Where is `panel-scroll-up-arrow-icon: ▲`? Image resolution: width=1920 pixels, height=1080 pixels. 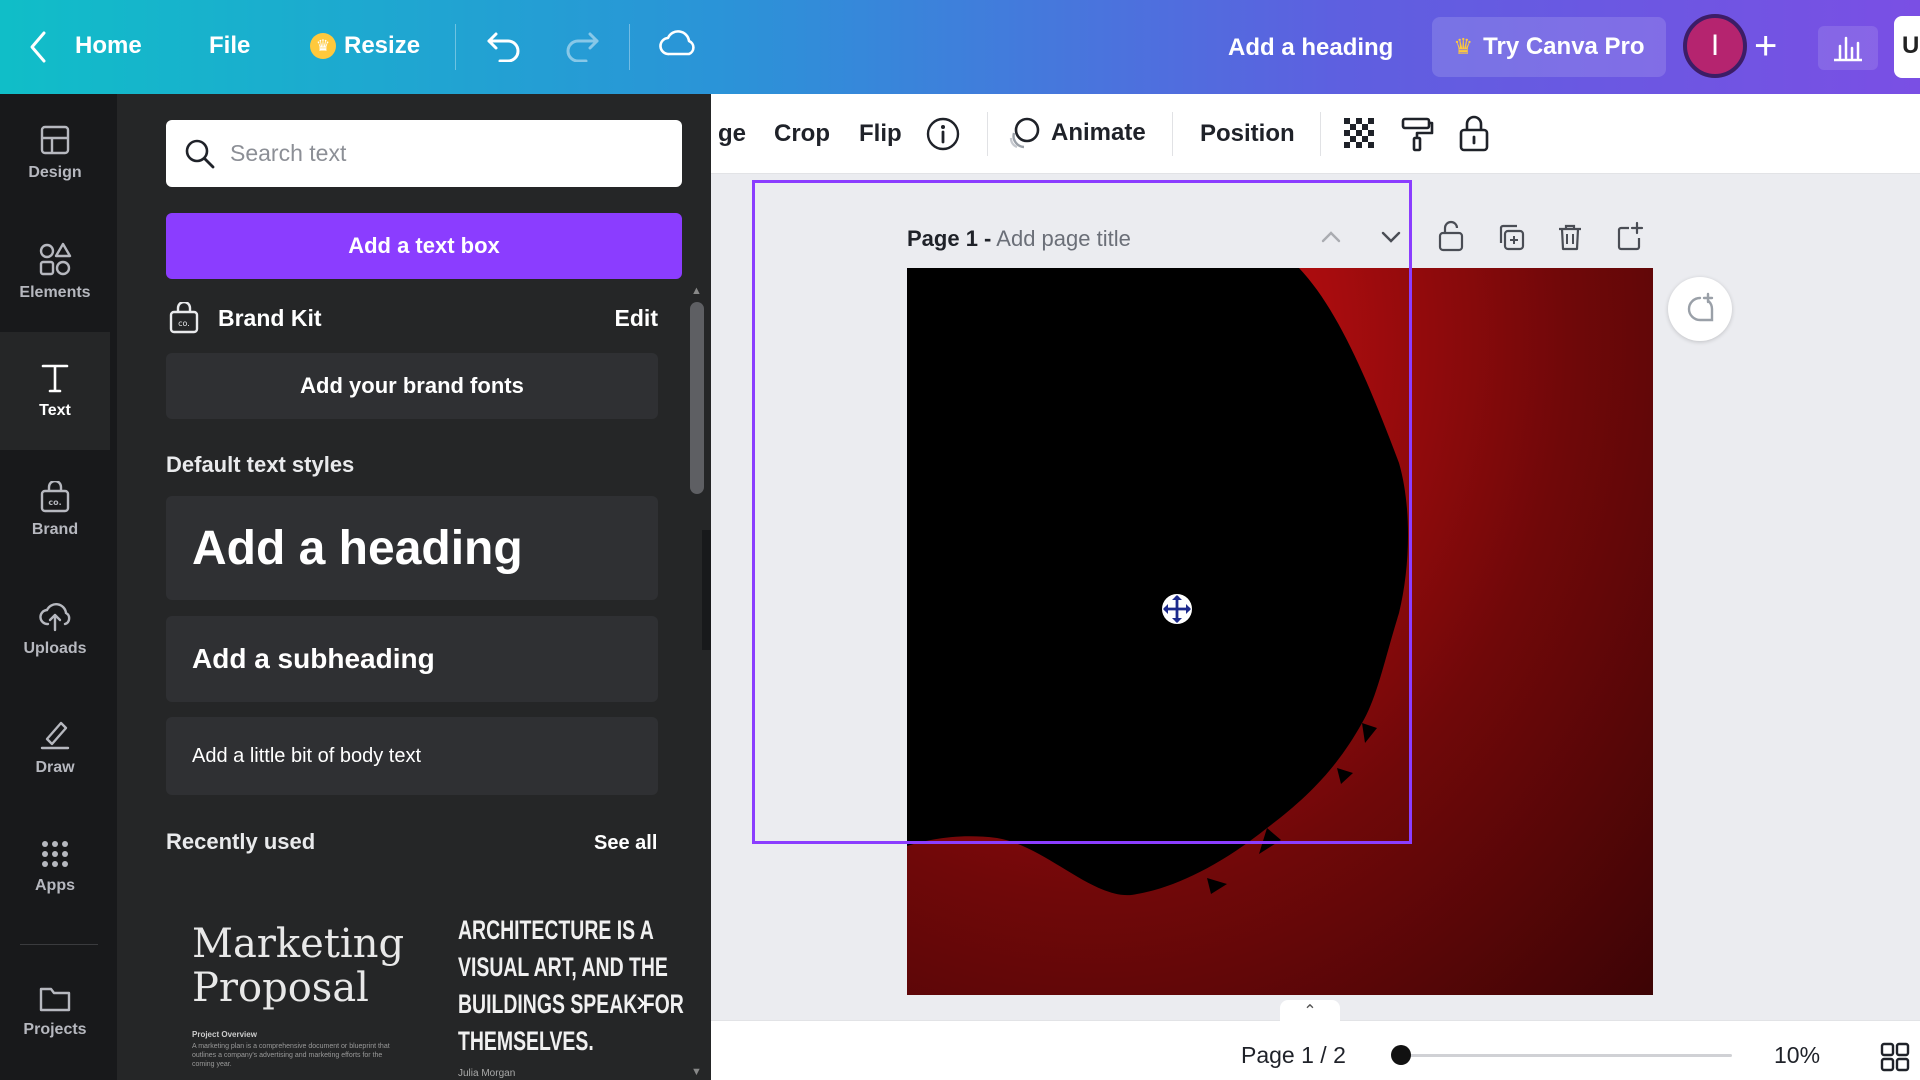 panel-scroll-up-arrow-icon: ▲ is located at coordinates (696, 291).